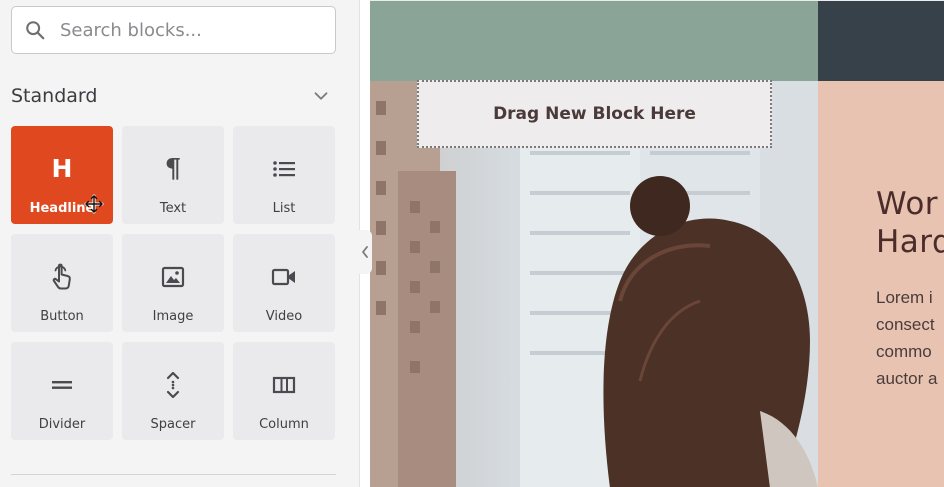  I want to click on move-cursor-icon, so click(94, 204).